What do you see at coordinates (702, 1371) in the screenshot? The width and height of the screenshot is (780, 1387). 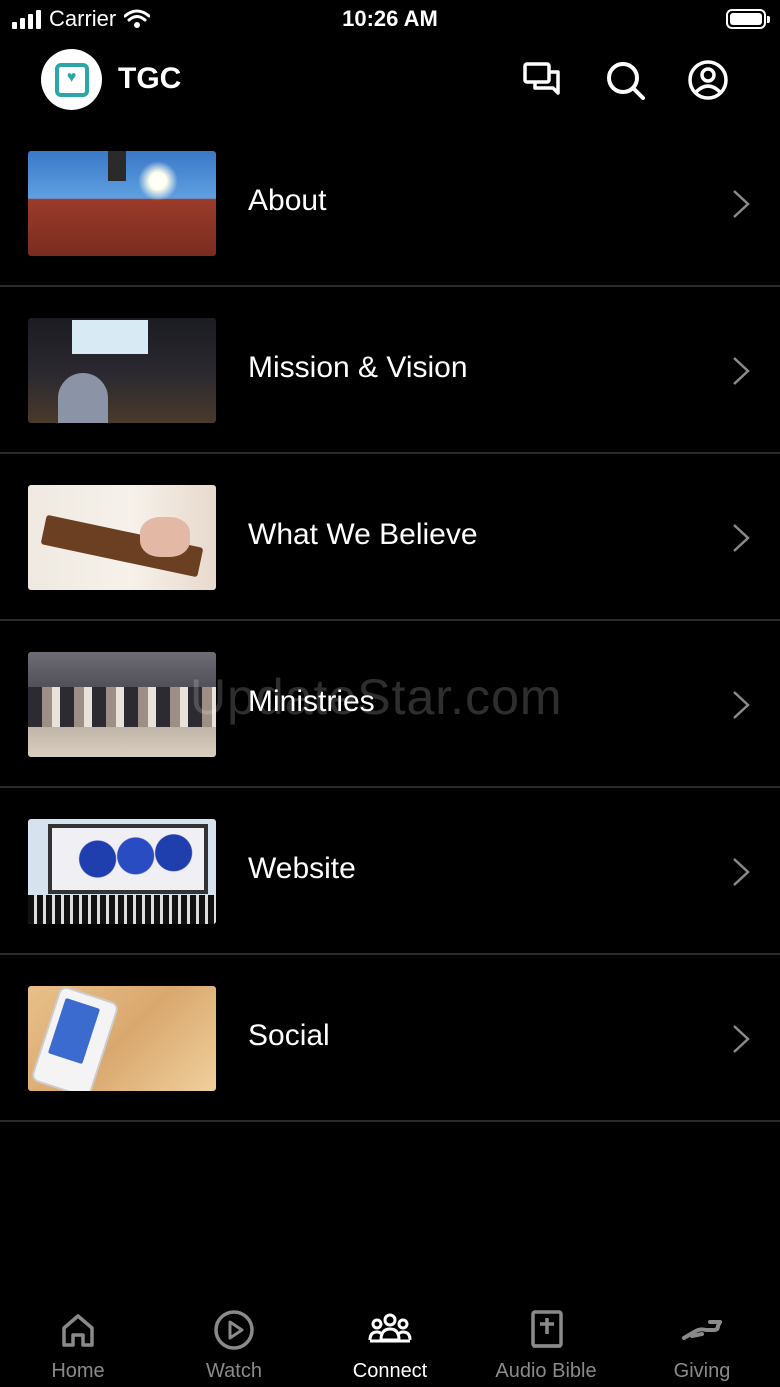 I see `tab-label: Giving` at bounding box center [702, 1371].